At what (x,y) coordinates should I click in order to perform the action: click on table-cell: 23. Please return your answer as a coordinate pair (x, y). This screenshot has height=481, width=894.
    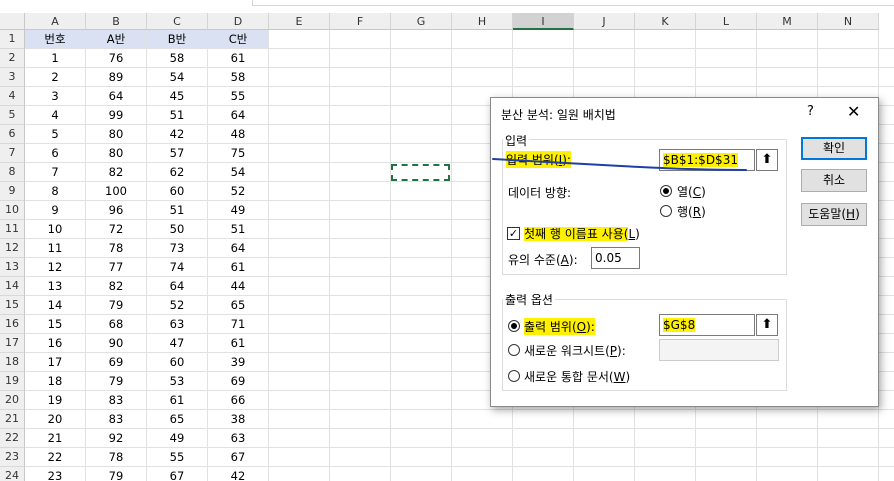
    Looking at the image, I should click on (55, 474).